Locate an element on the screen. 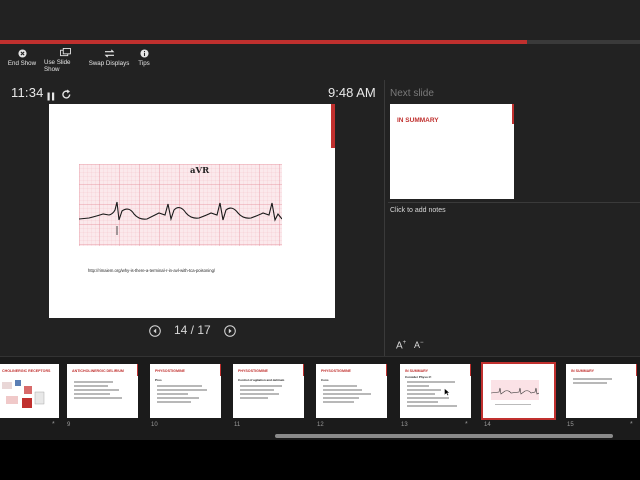 Image resolution: width=640 pixels, height=480 pixels. thumbnail-number: 11 is located at coordinates (237, 425).